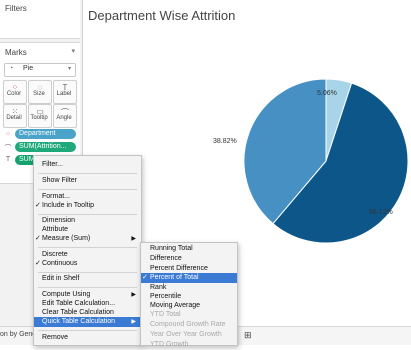 The width and height of the screenshot is (411, 350). I want to click on pill-row-department: ⁘ Department, so click(42, 134).